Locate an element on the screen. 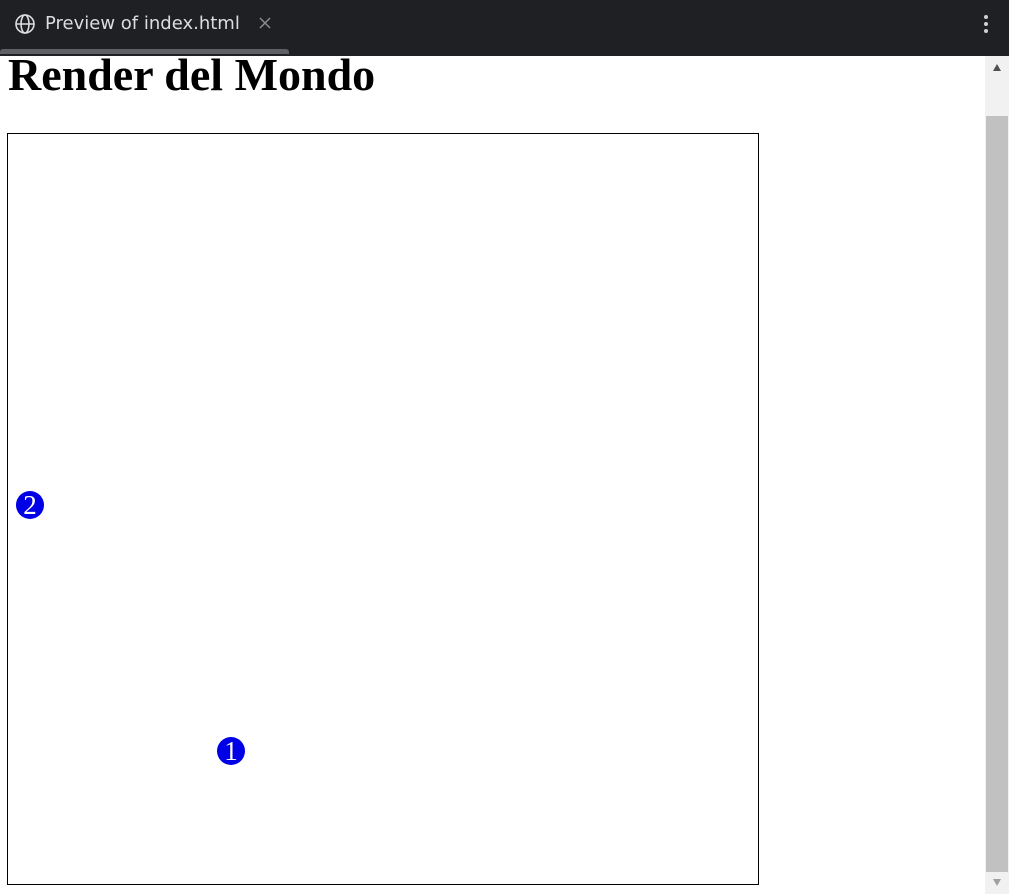 The image size is (1009, 894). scroll-down-arrow-icon is located at coordinates (997, 883).